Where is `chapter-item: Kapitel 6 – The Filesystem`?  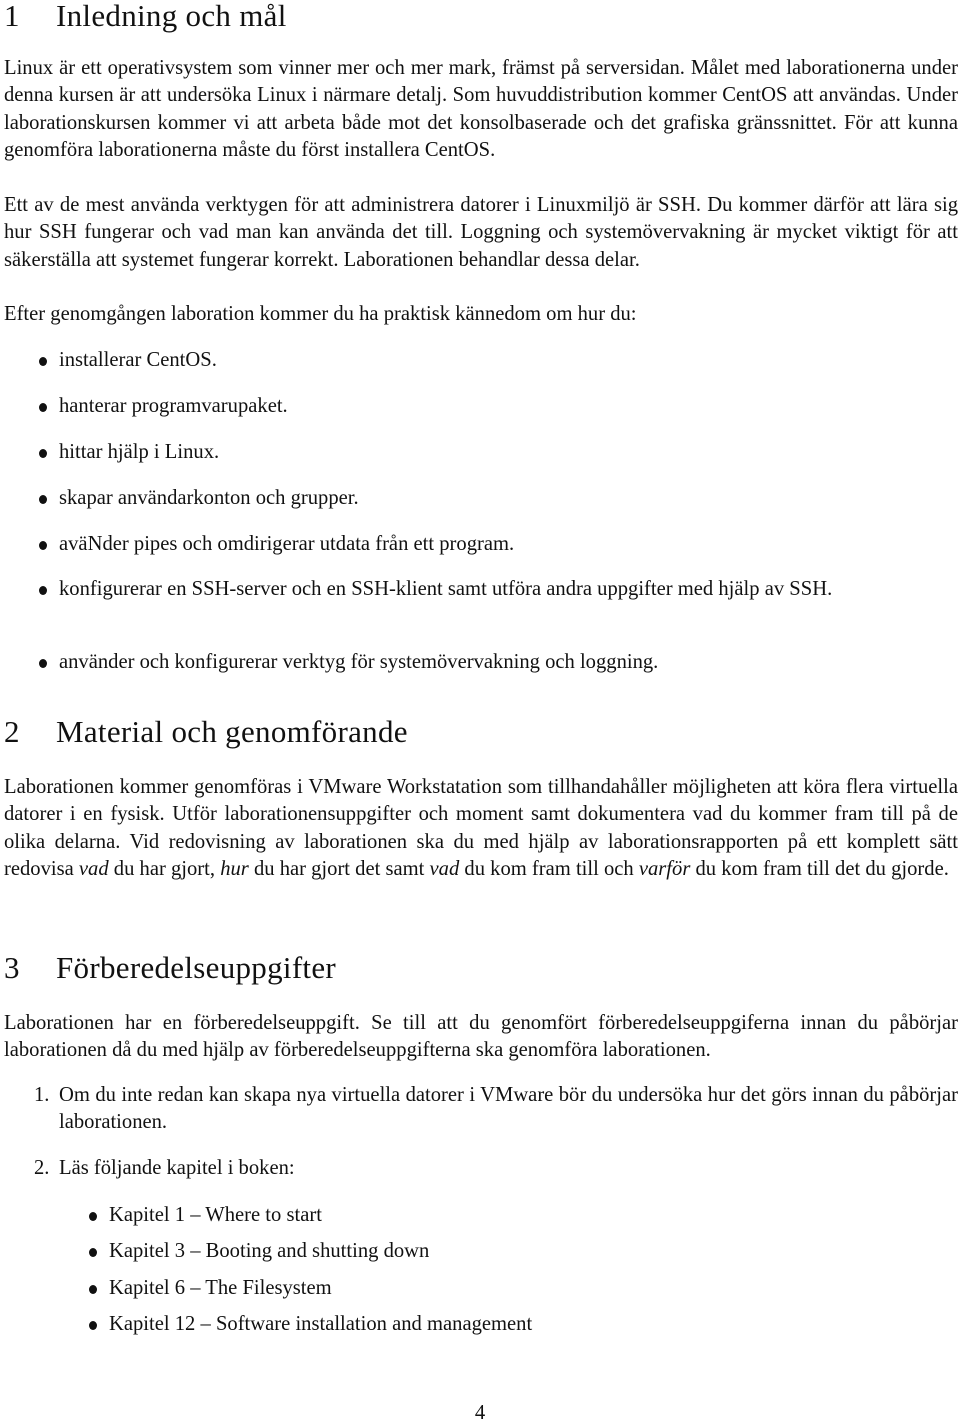
chapter-item: Kapitel 6 – The Filesystem is located at coordinates (481, 1288).